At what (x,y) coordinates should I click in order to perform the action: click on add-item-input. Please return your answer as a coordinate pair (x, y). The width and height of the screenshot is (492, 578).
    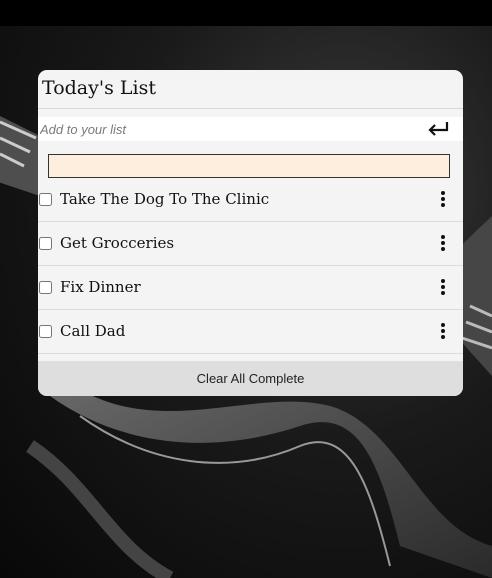
    Looking at the image, I should click on (225, 129).